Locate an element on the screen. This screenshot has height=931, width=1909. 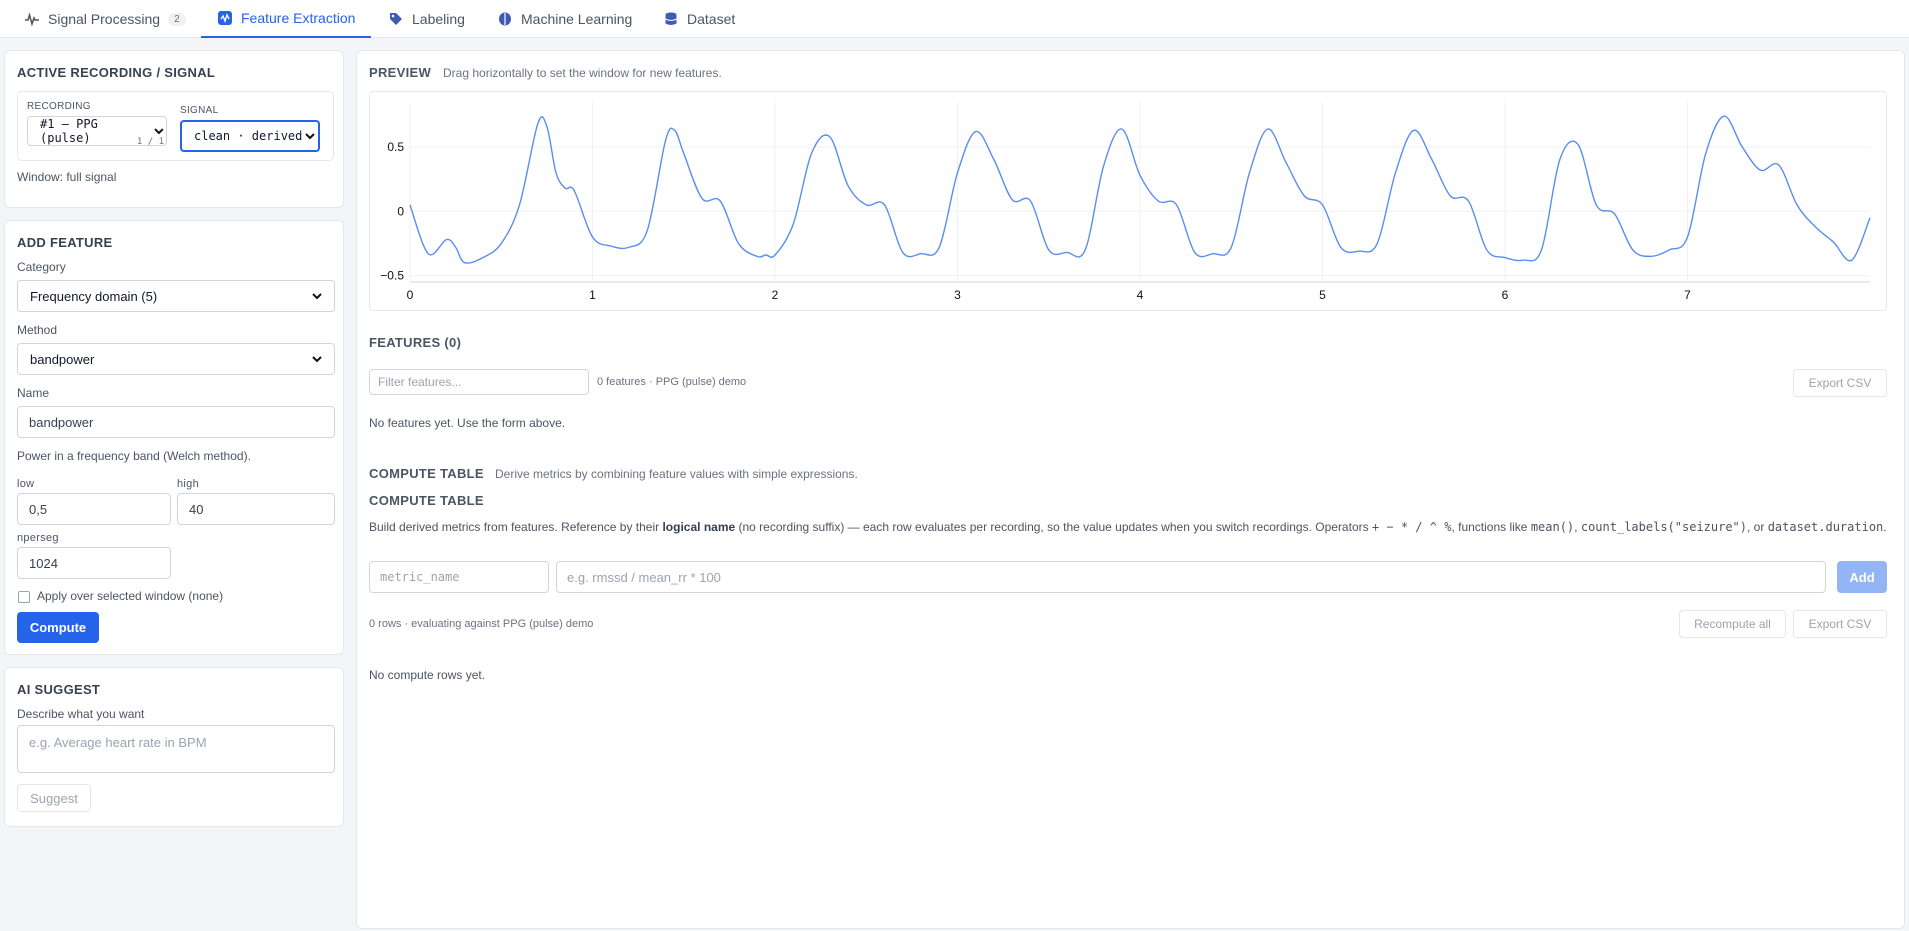
describe-label: Describe what you want is located at coordinates (81, 714).